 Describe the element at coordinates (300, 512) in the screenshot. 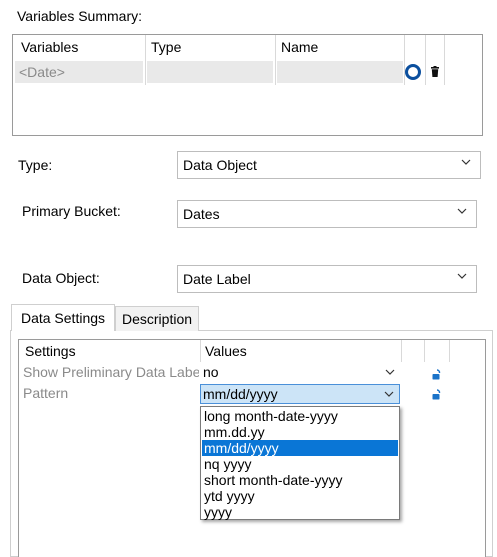

I see `dropdown-option: yyyy` at that location.